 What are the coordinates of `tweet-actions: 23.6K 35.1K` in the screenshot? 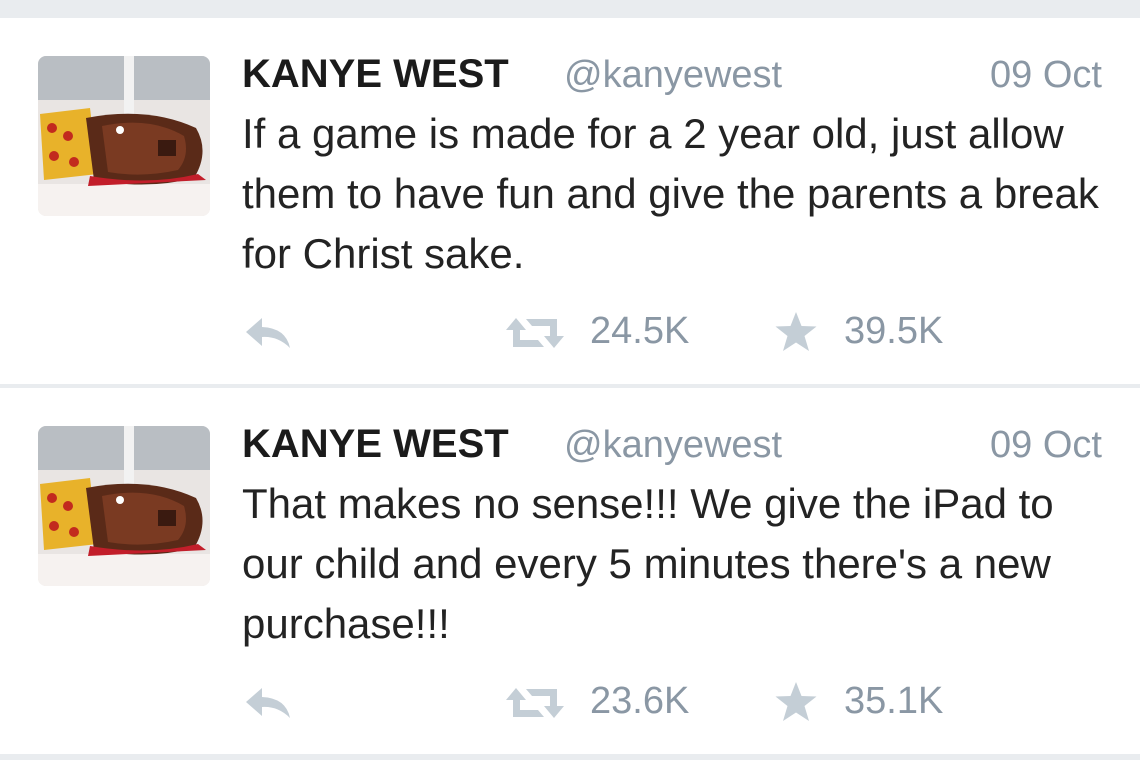 It's located at (672, 703).